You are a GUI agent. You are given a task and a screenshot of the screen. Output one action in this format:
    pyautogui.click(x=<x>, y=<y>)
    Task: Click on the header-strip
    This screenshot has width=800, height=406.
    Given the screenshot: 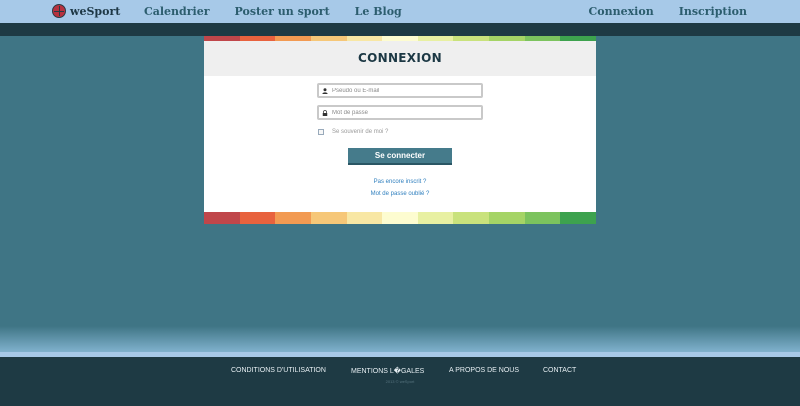 What is the action you would take?
    pyautogui.click(x=400, y=29)
    